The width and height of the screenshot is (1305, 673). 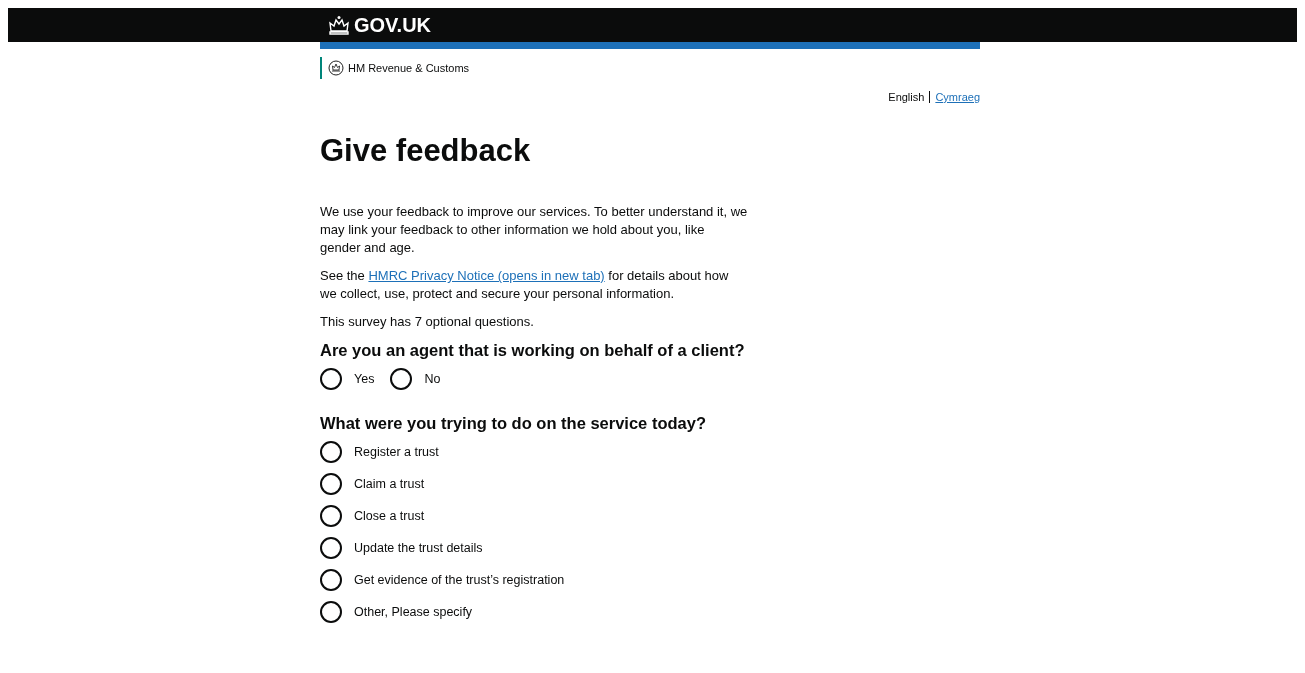 I want to click on language-link: Cymraeg, so click(x=957, y=97).